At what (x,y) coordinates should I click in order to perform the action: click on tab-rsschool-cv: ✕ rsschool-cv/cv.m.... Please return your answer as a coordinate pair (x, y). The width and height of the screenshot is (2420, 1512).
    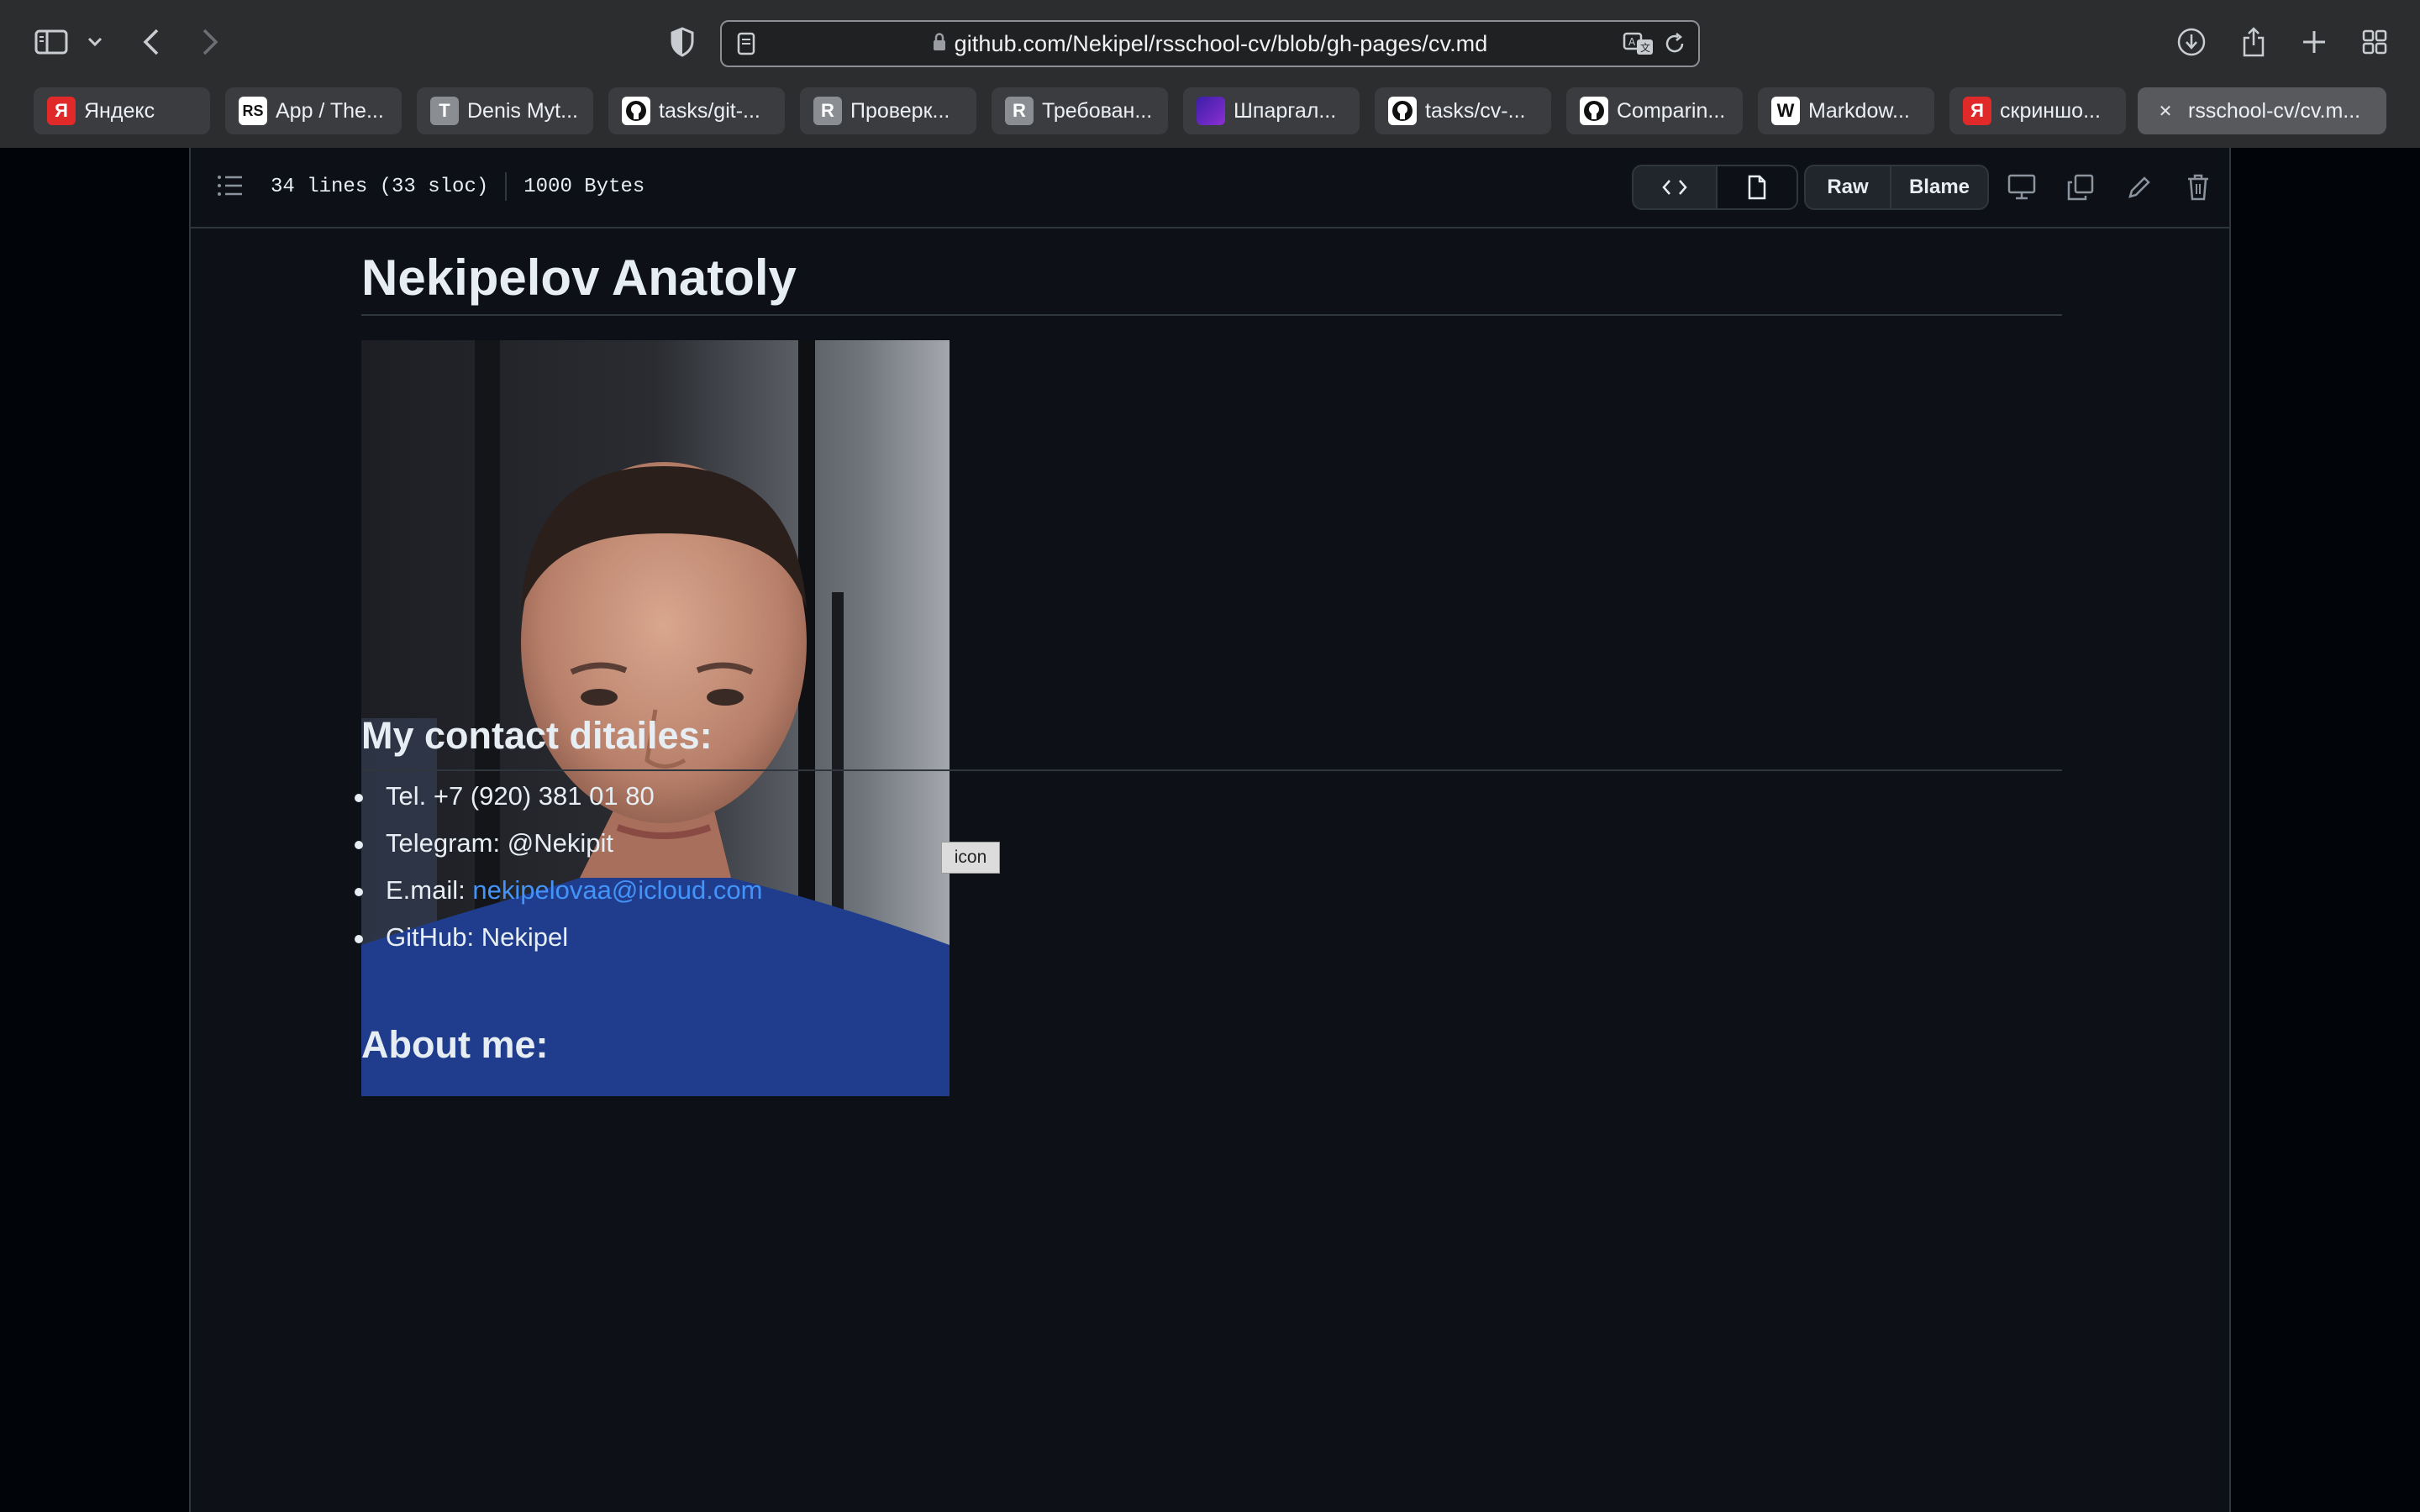
    Looking at the image, I should click on (2262, 110).